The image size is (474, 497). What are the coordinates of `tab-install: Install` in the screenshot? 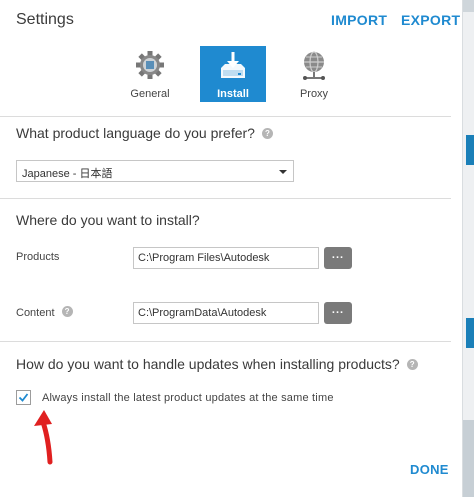 It's located at (233, 74).